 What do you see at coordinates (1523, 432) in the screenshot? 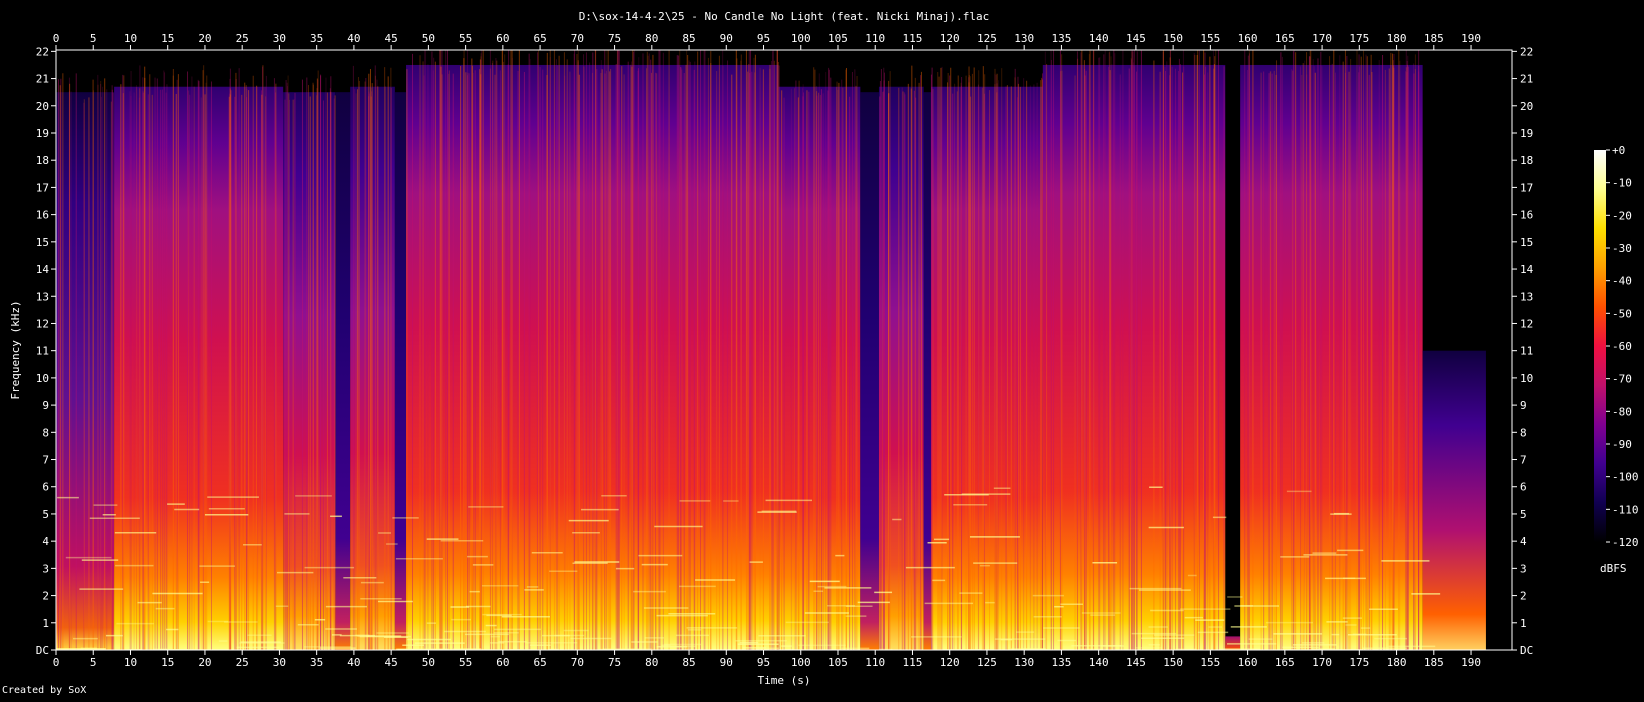
I see `y-tick-label-right: 8` at bounding box center [1523, 432].